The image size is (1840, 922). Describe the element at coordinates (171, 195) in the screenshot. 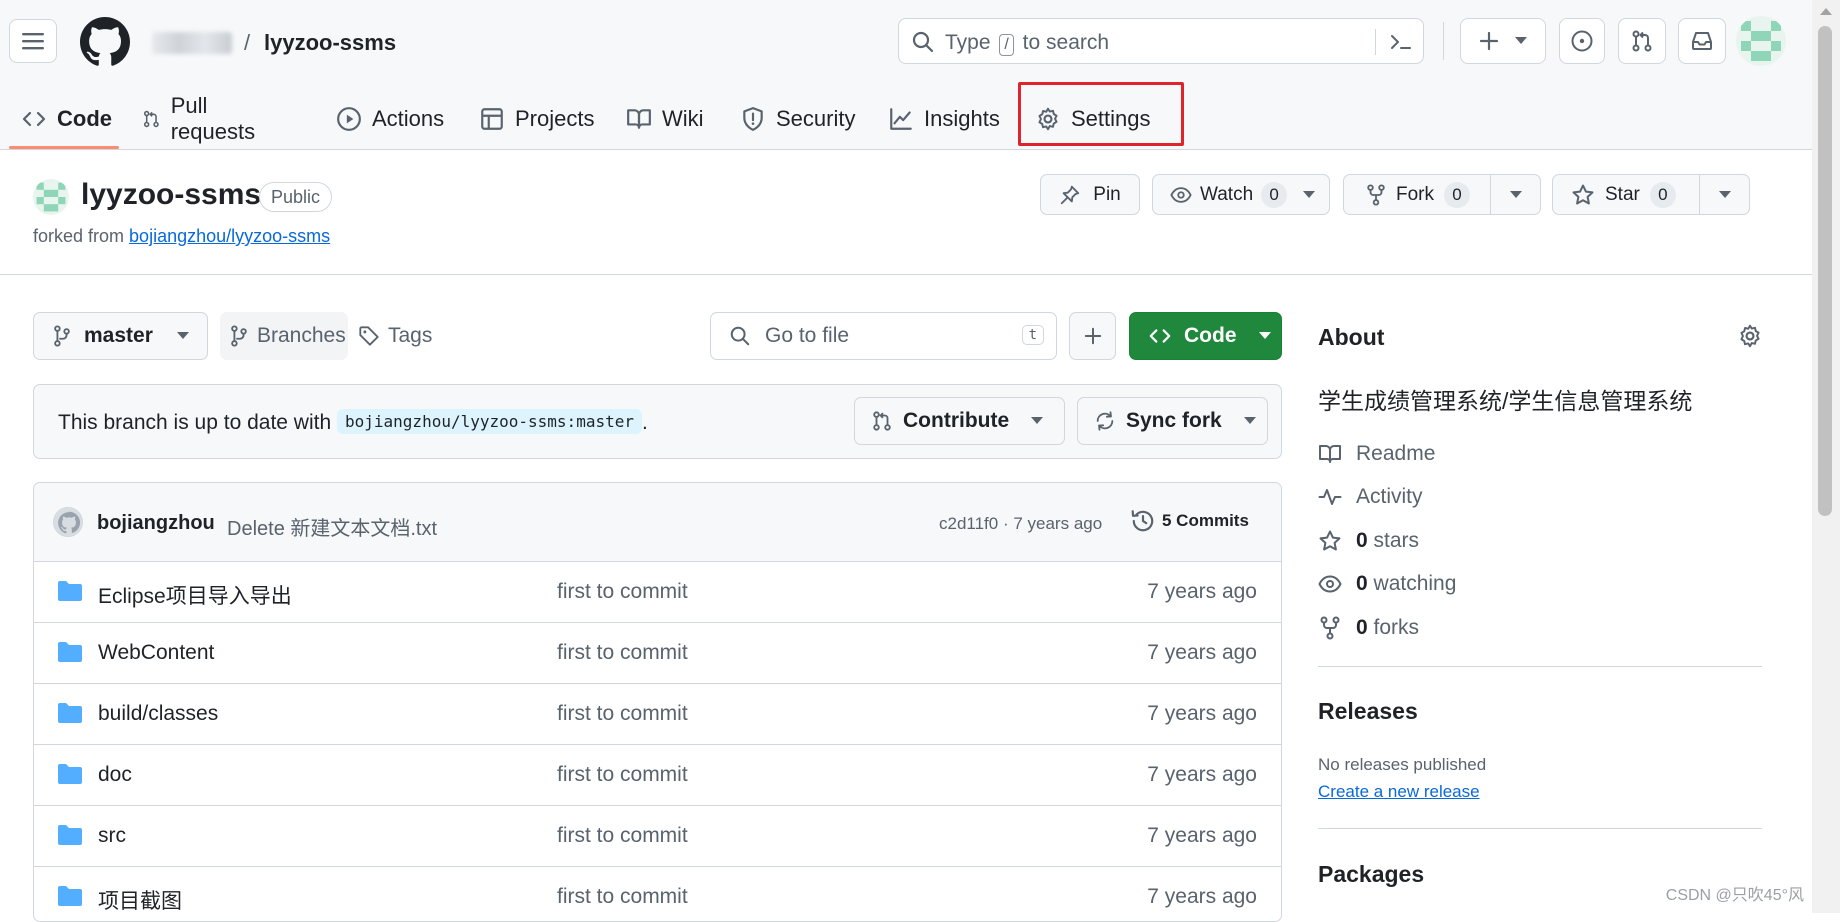

I see `repo-title: lyyzoo-ssms` at that location.